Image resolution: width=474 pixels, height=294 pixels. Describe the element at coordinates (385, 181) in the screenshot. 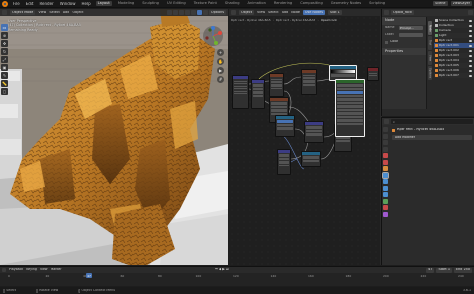

I see `particles-tab-icon` at that location.